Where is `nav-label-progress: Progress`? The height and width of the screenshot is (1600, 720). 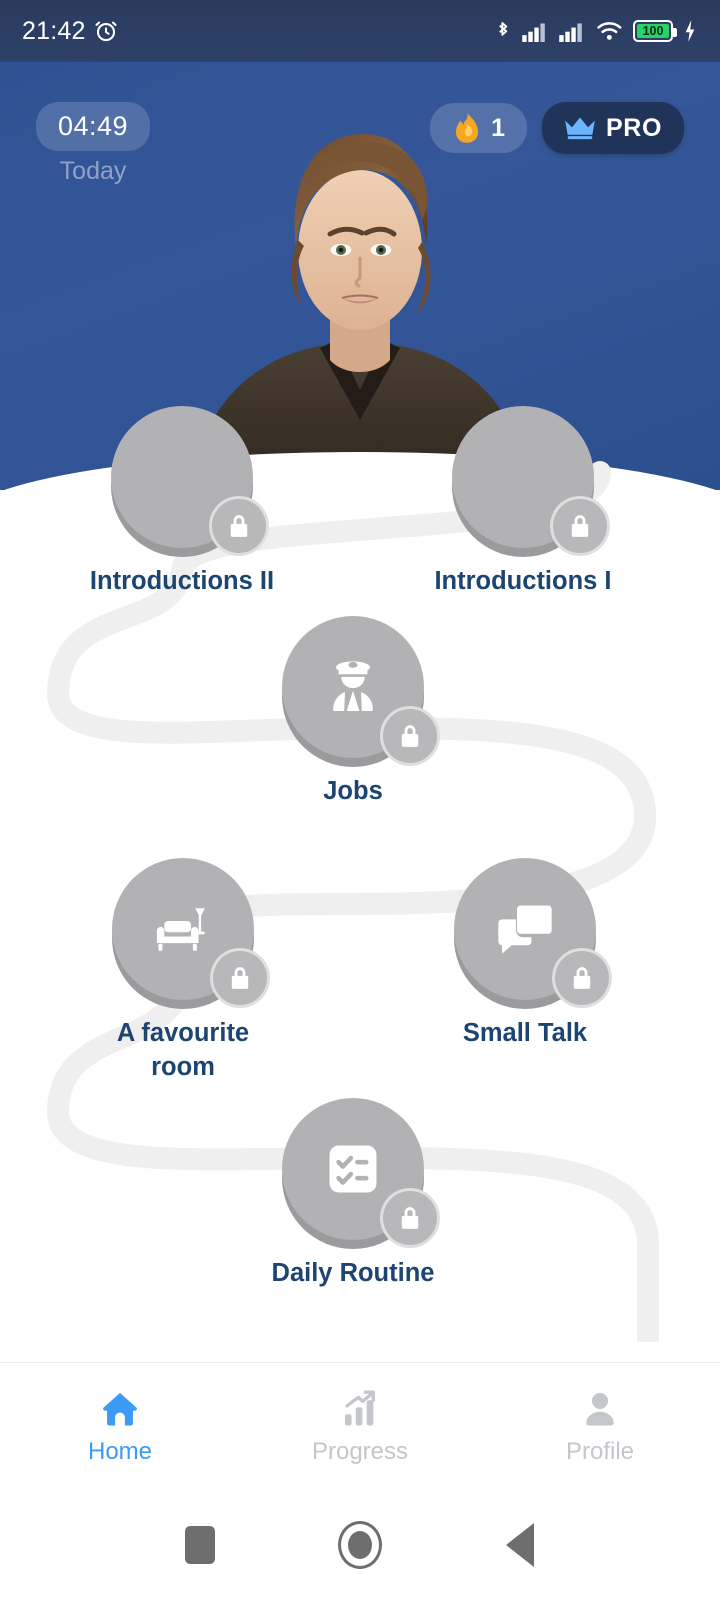 nav-label-progress: Progress is located at coordinates (360, 1451).